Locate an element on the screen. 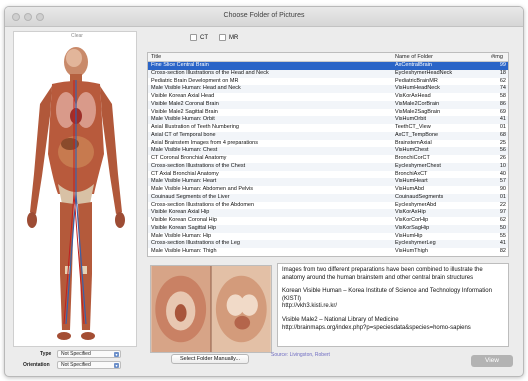 The width and height of the screenshot is (528, 381). cell-title: Axial CT of Temporal bone is located at coordinates (183, 134).